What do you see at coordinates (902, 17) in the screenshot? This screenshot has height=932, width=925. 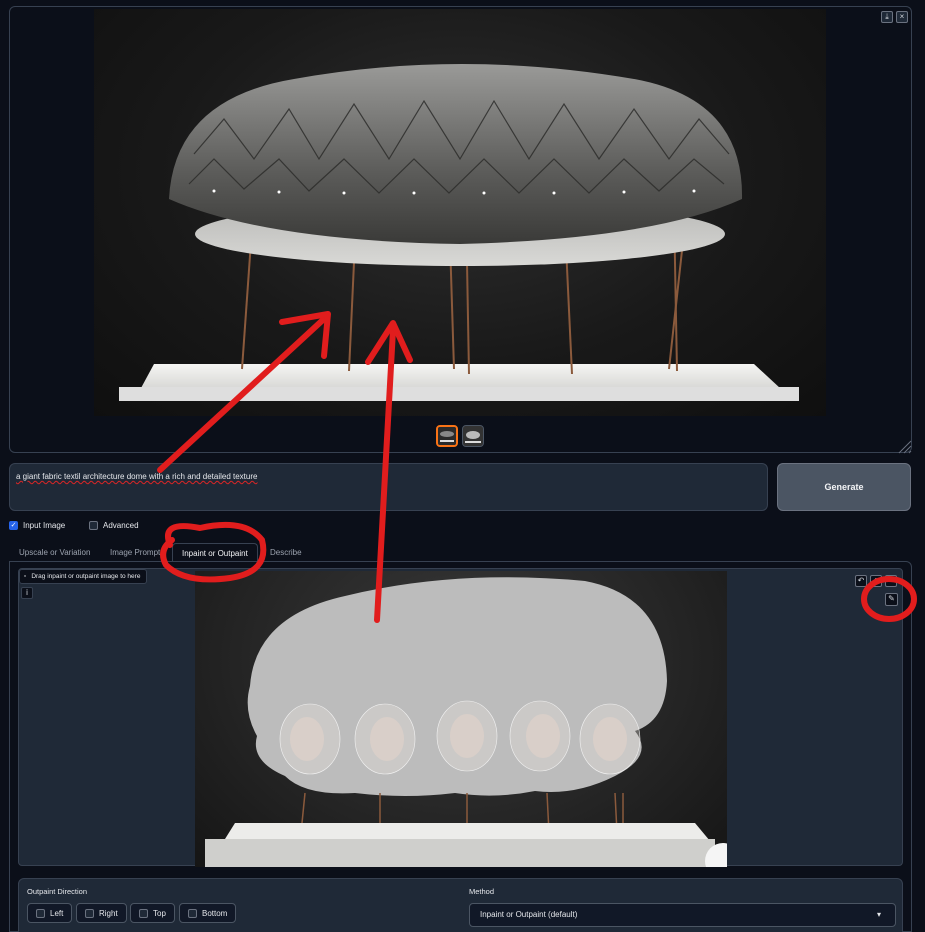 I see `close-icon: ×` at bounding box center [902, 17].